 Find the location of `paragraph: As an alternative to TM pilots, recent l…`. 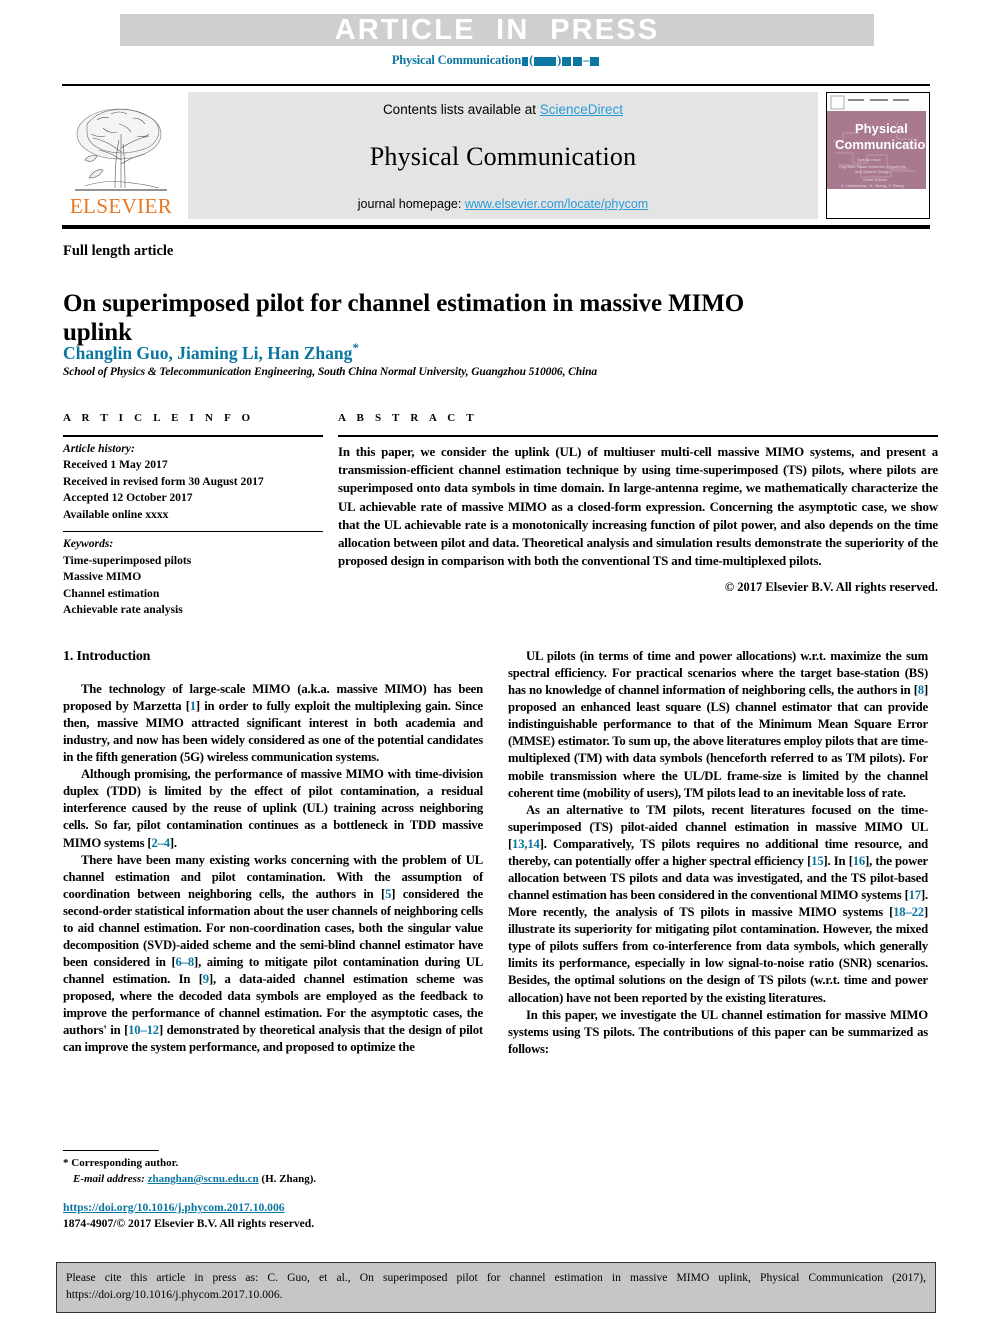

paragraph: As an alternative to TM pilots, recent l… is located at coordinates (718, 903).